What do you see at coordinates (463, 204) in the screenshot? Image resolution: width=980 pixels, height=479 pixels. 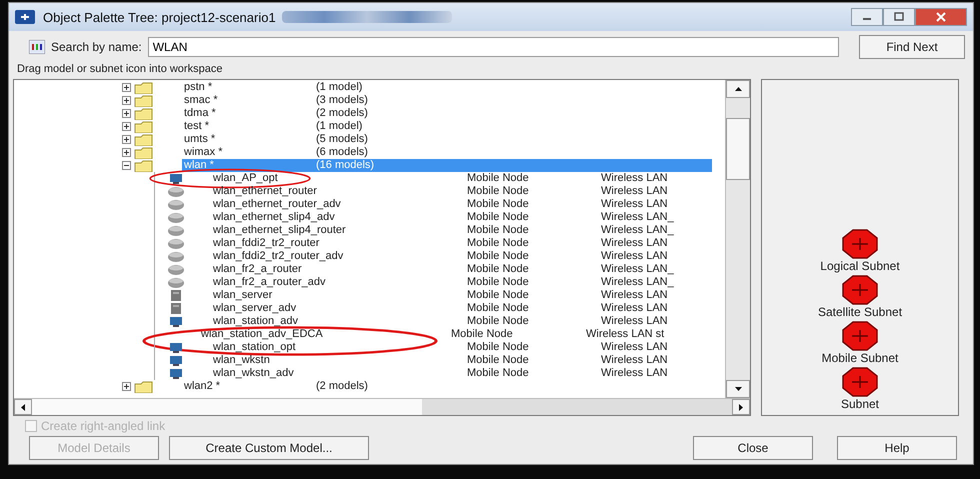 I see `model-item: wlan_ethernet_router_adv Mobile Node Wireless LAN` at bounding box center [463, 204].